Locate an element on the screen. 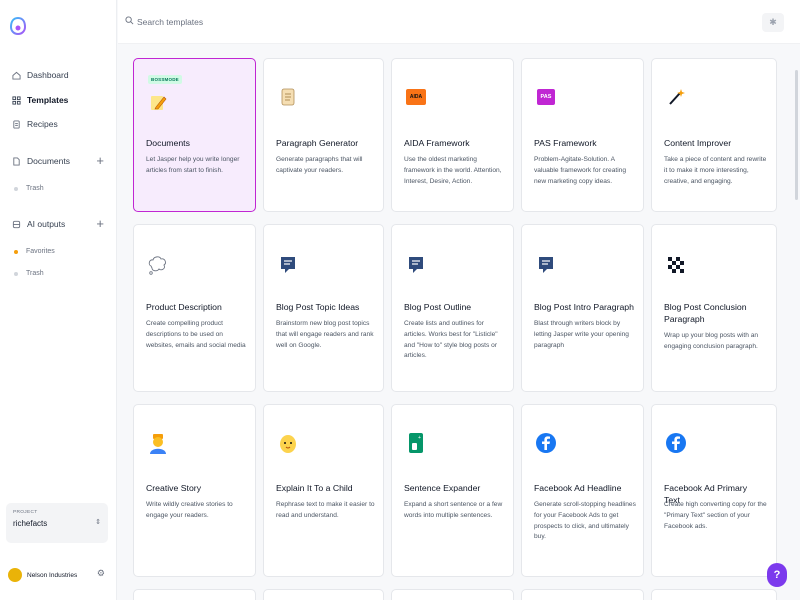  project-selector: PROJECT richefacts ⇕ is located at coordinates (57, 523).